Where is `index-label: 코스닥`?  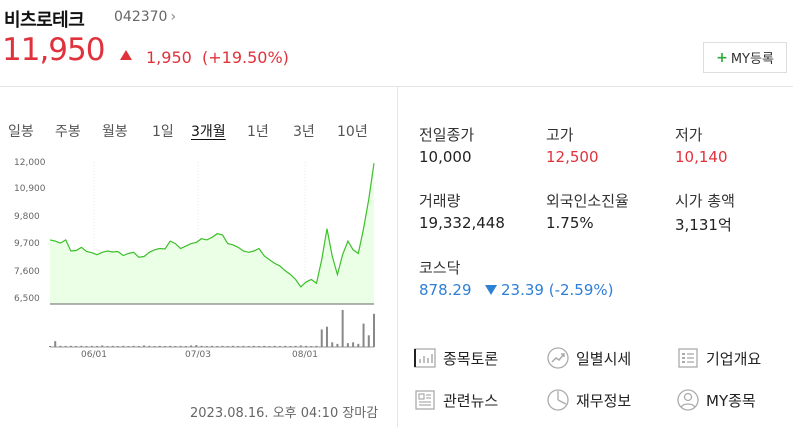 index-label: 코스닥 is located at coordinates (440, 268).